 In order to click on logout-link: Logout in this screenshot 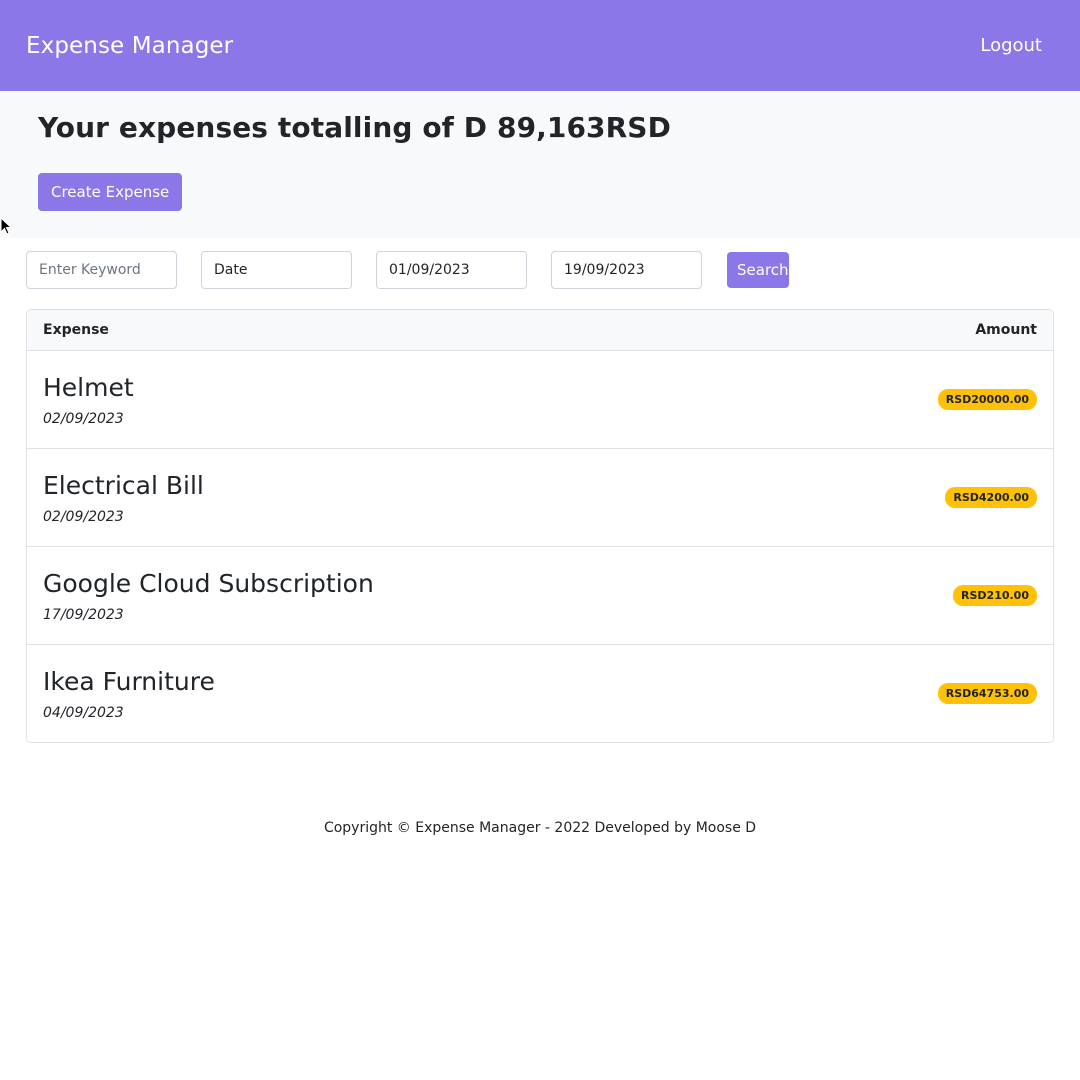, I will do `click(1011, 45)`.